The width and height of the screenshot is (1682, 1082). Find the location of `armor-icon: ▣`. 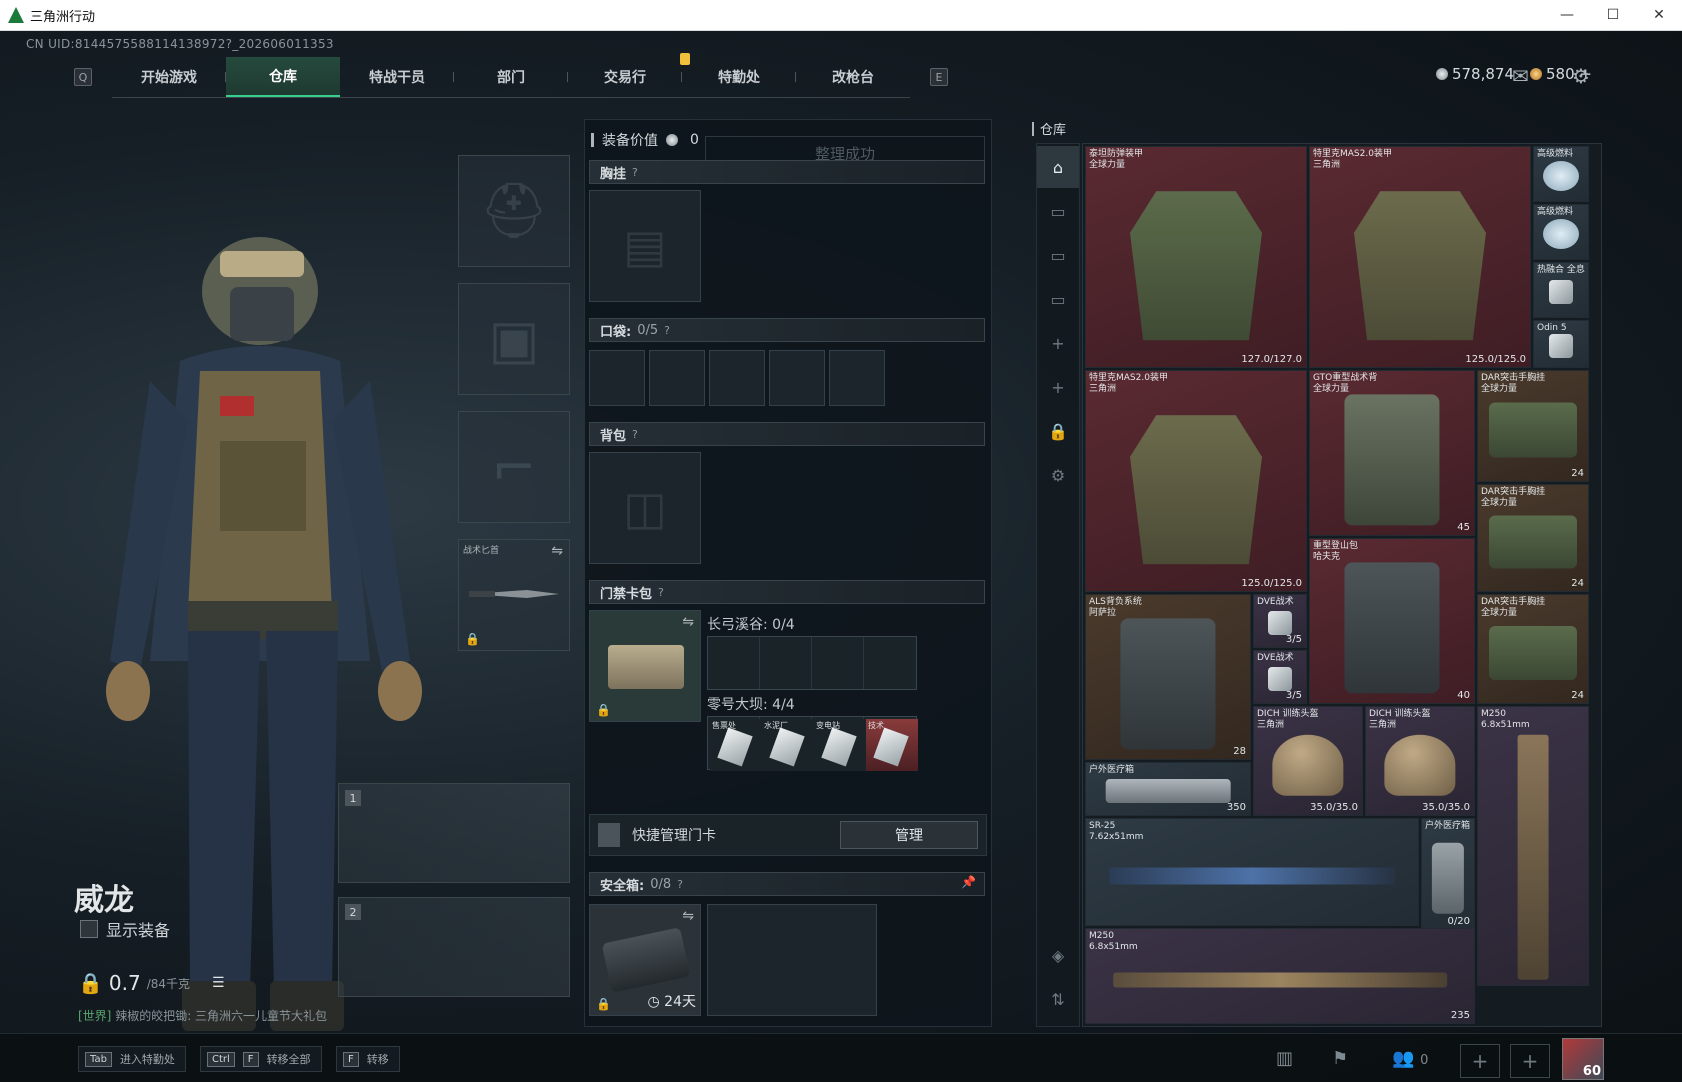

armor-icon: ▣ is located at coordinates (514, 339).